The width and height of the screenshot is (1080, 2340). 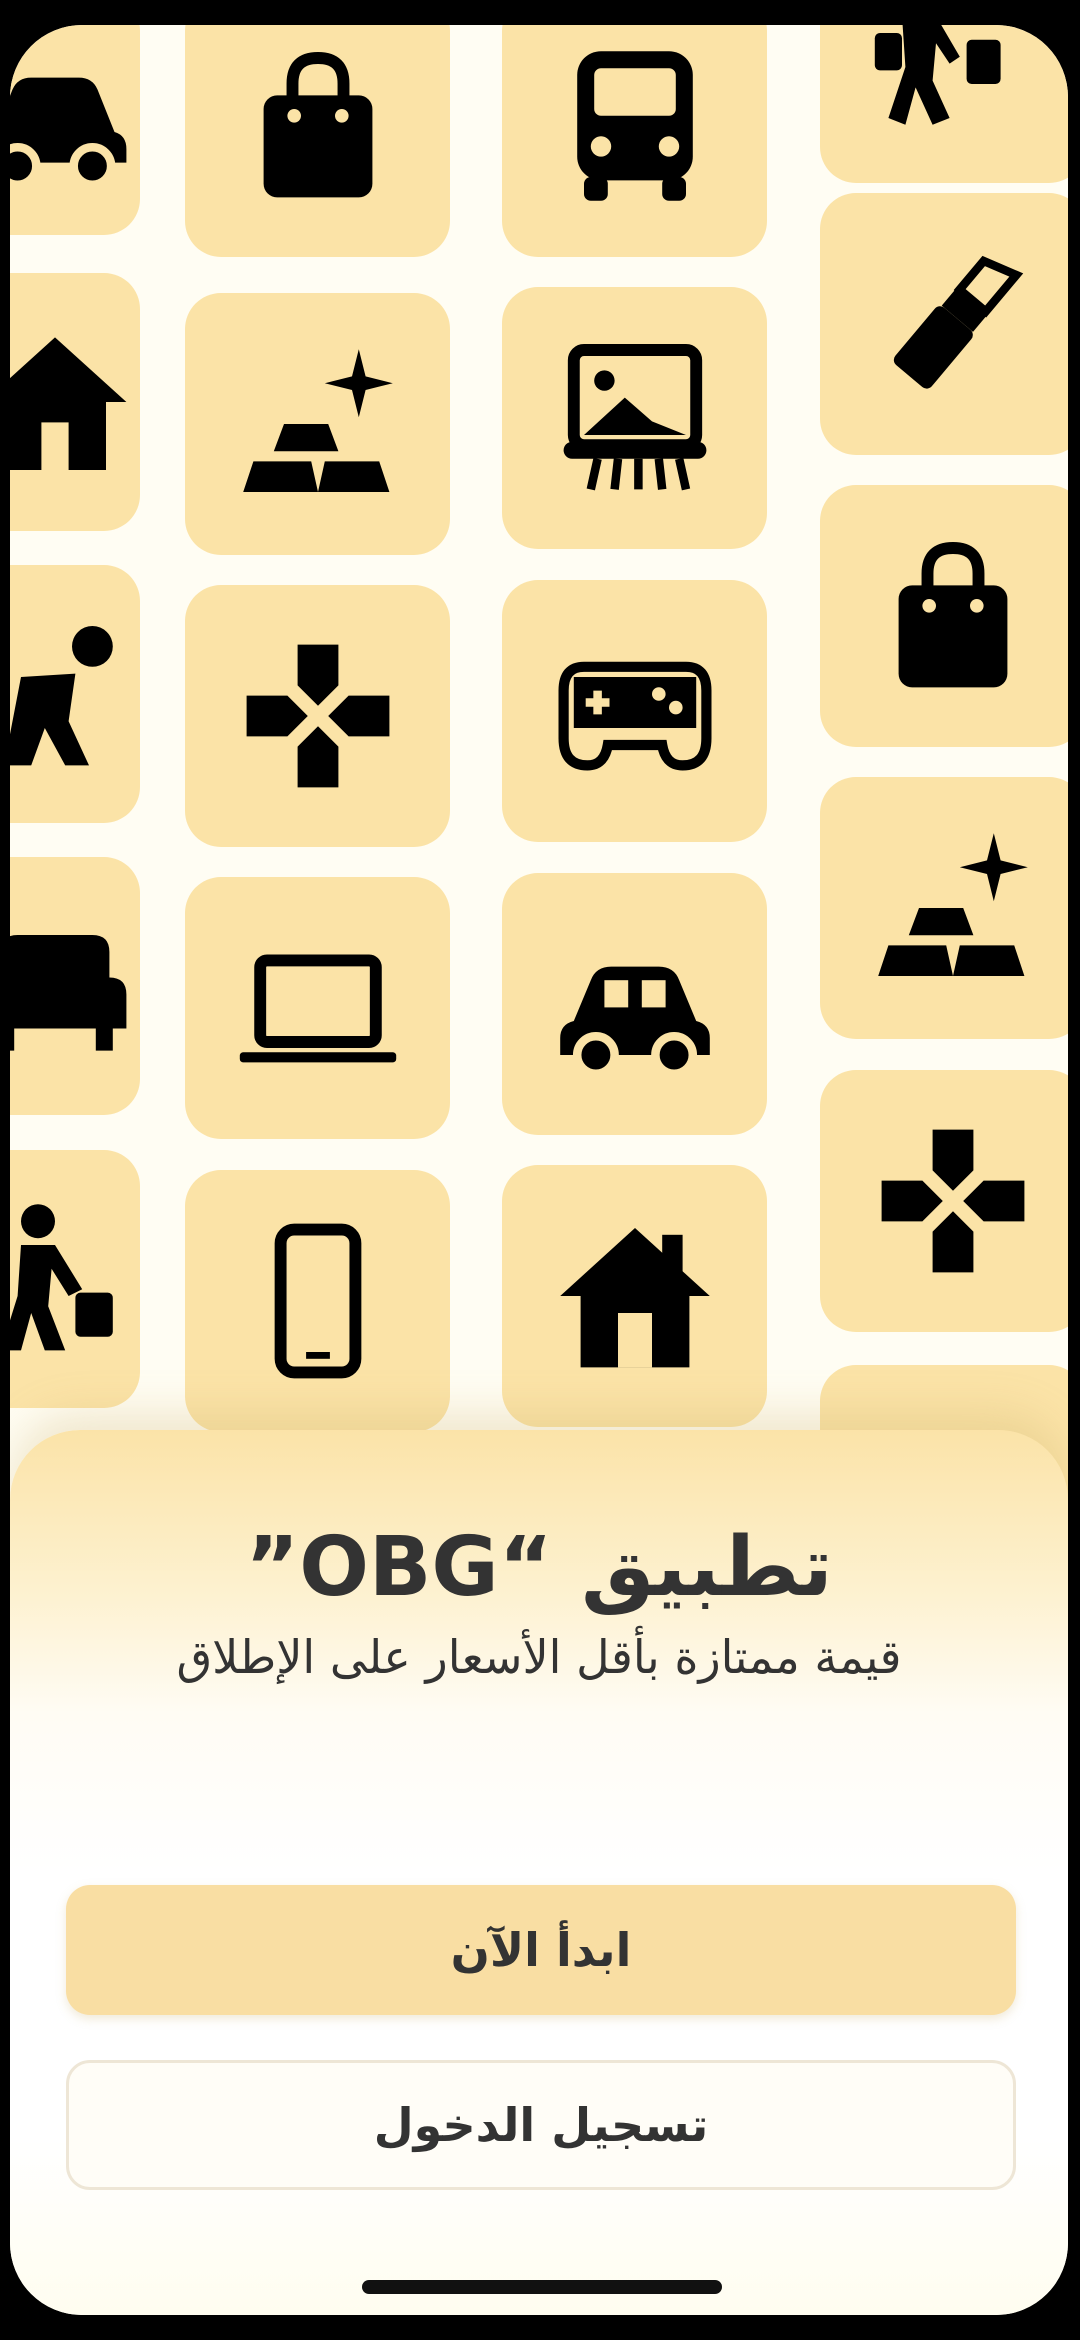 I want to click on start-now-button: ابدأ الآن, so click(x=541, y=1950).